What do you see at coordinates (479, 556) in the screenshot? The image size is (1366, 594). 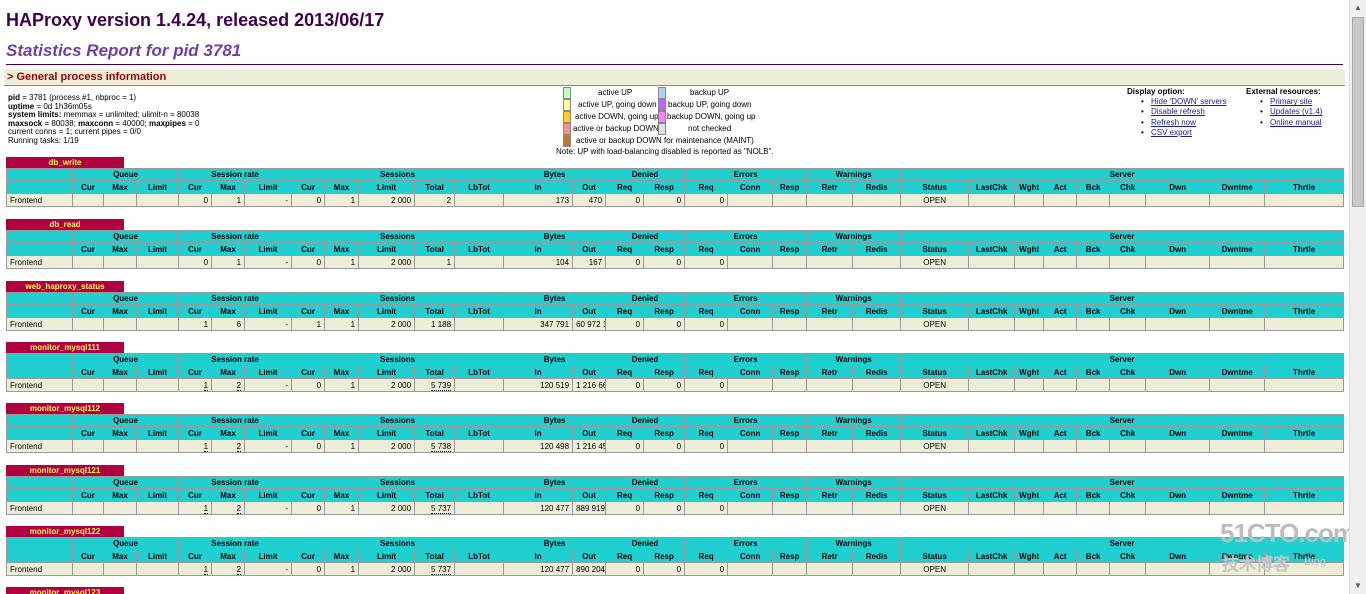 I see `column-header: LbTot` at bounding box center [479, 556].